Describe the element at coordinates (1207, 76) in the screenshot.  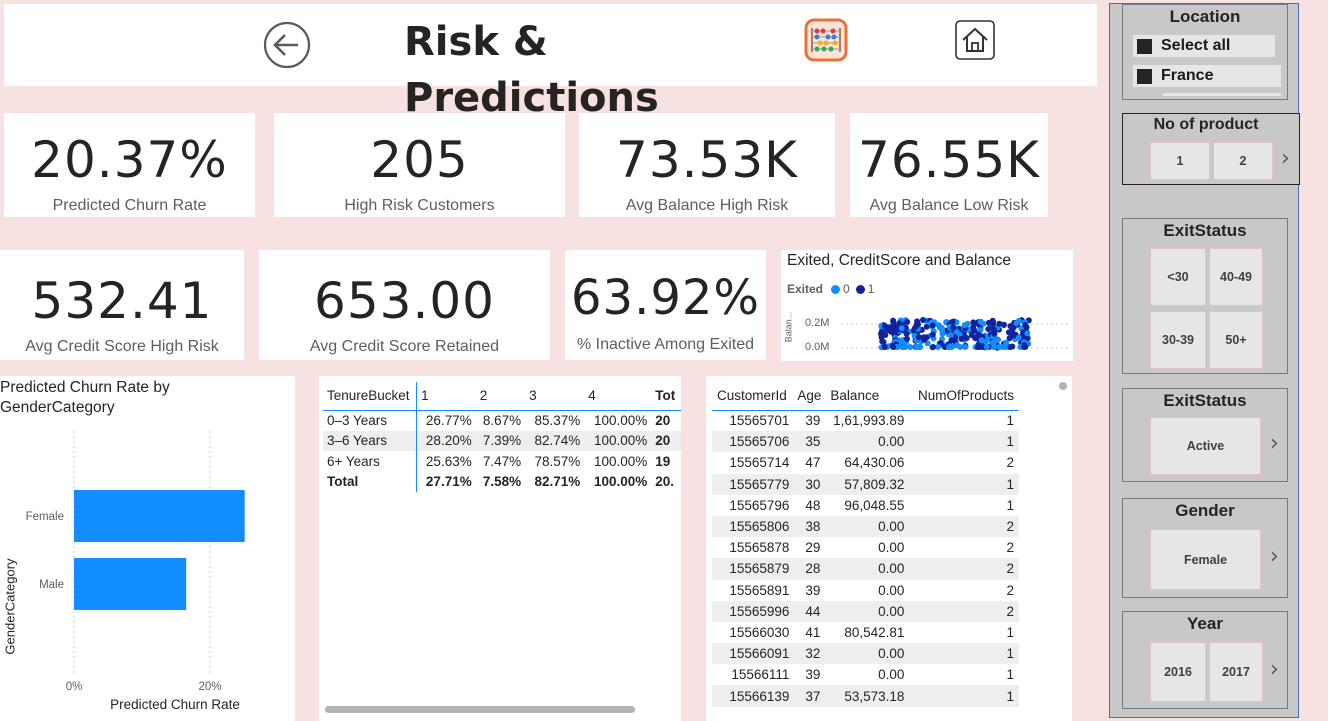
I see `location-option-france: France` at that location.